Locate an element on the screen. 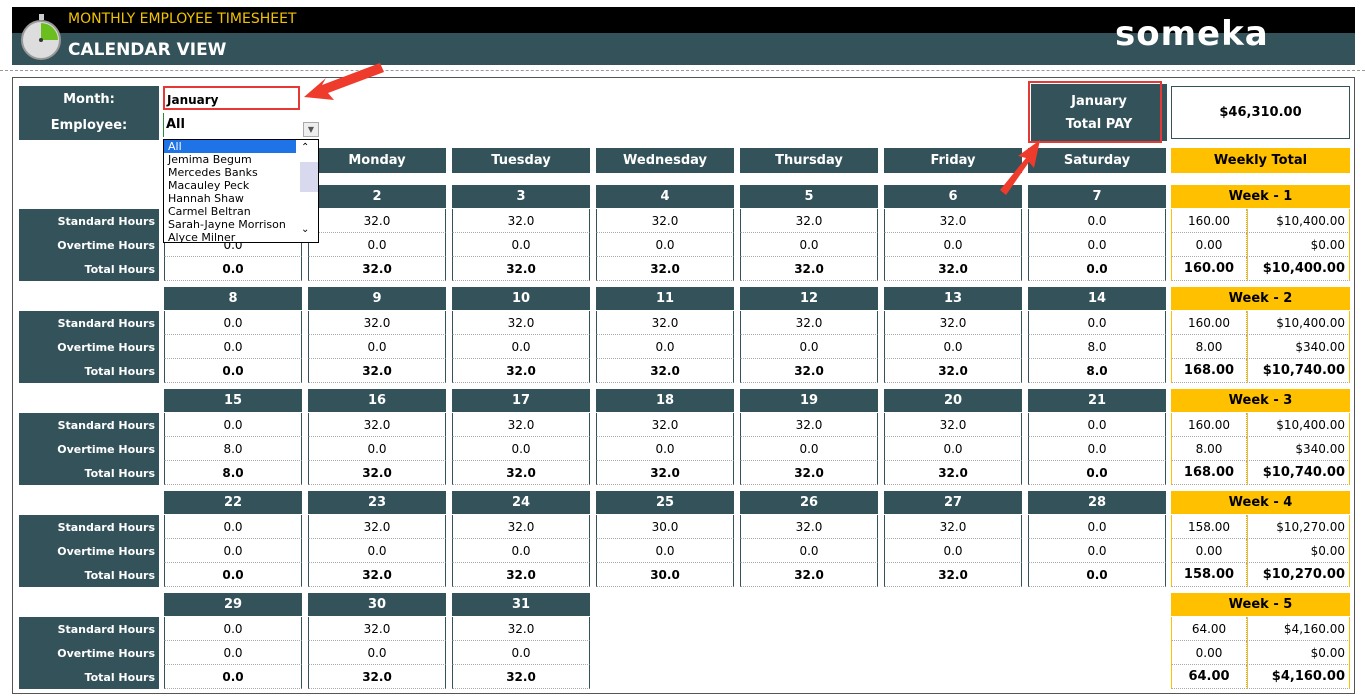  weekly-pay: $0.00 is located at coordinates (1298, 551).